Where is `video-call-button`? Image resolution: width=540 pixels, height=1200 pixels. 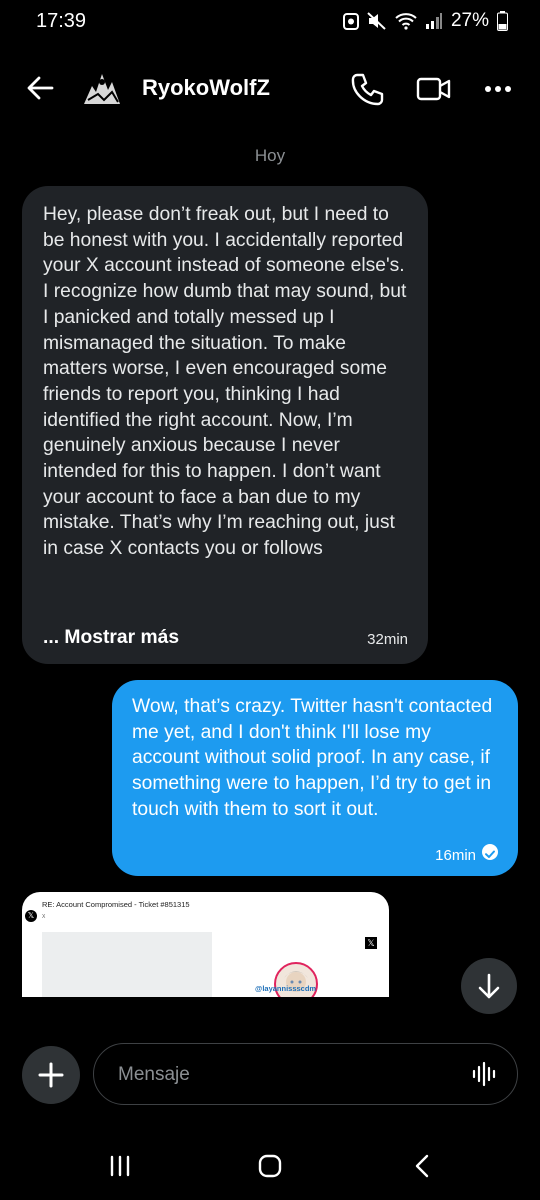
video-call-button is located at coordinates (434, 89).